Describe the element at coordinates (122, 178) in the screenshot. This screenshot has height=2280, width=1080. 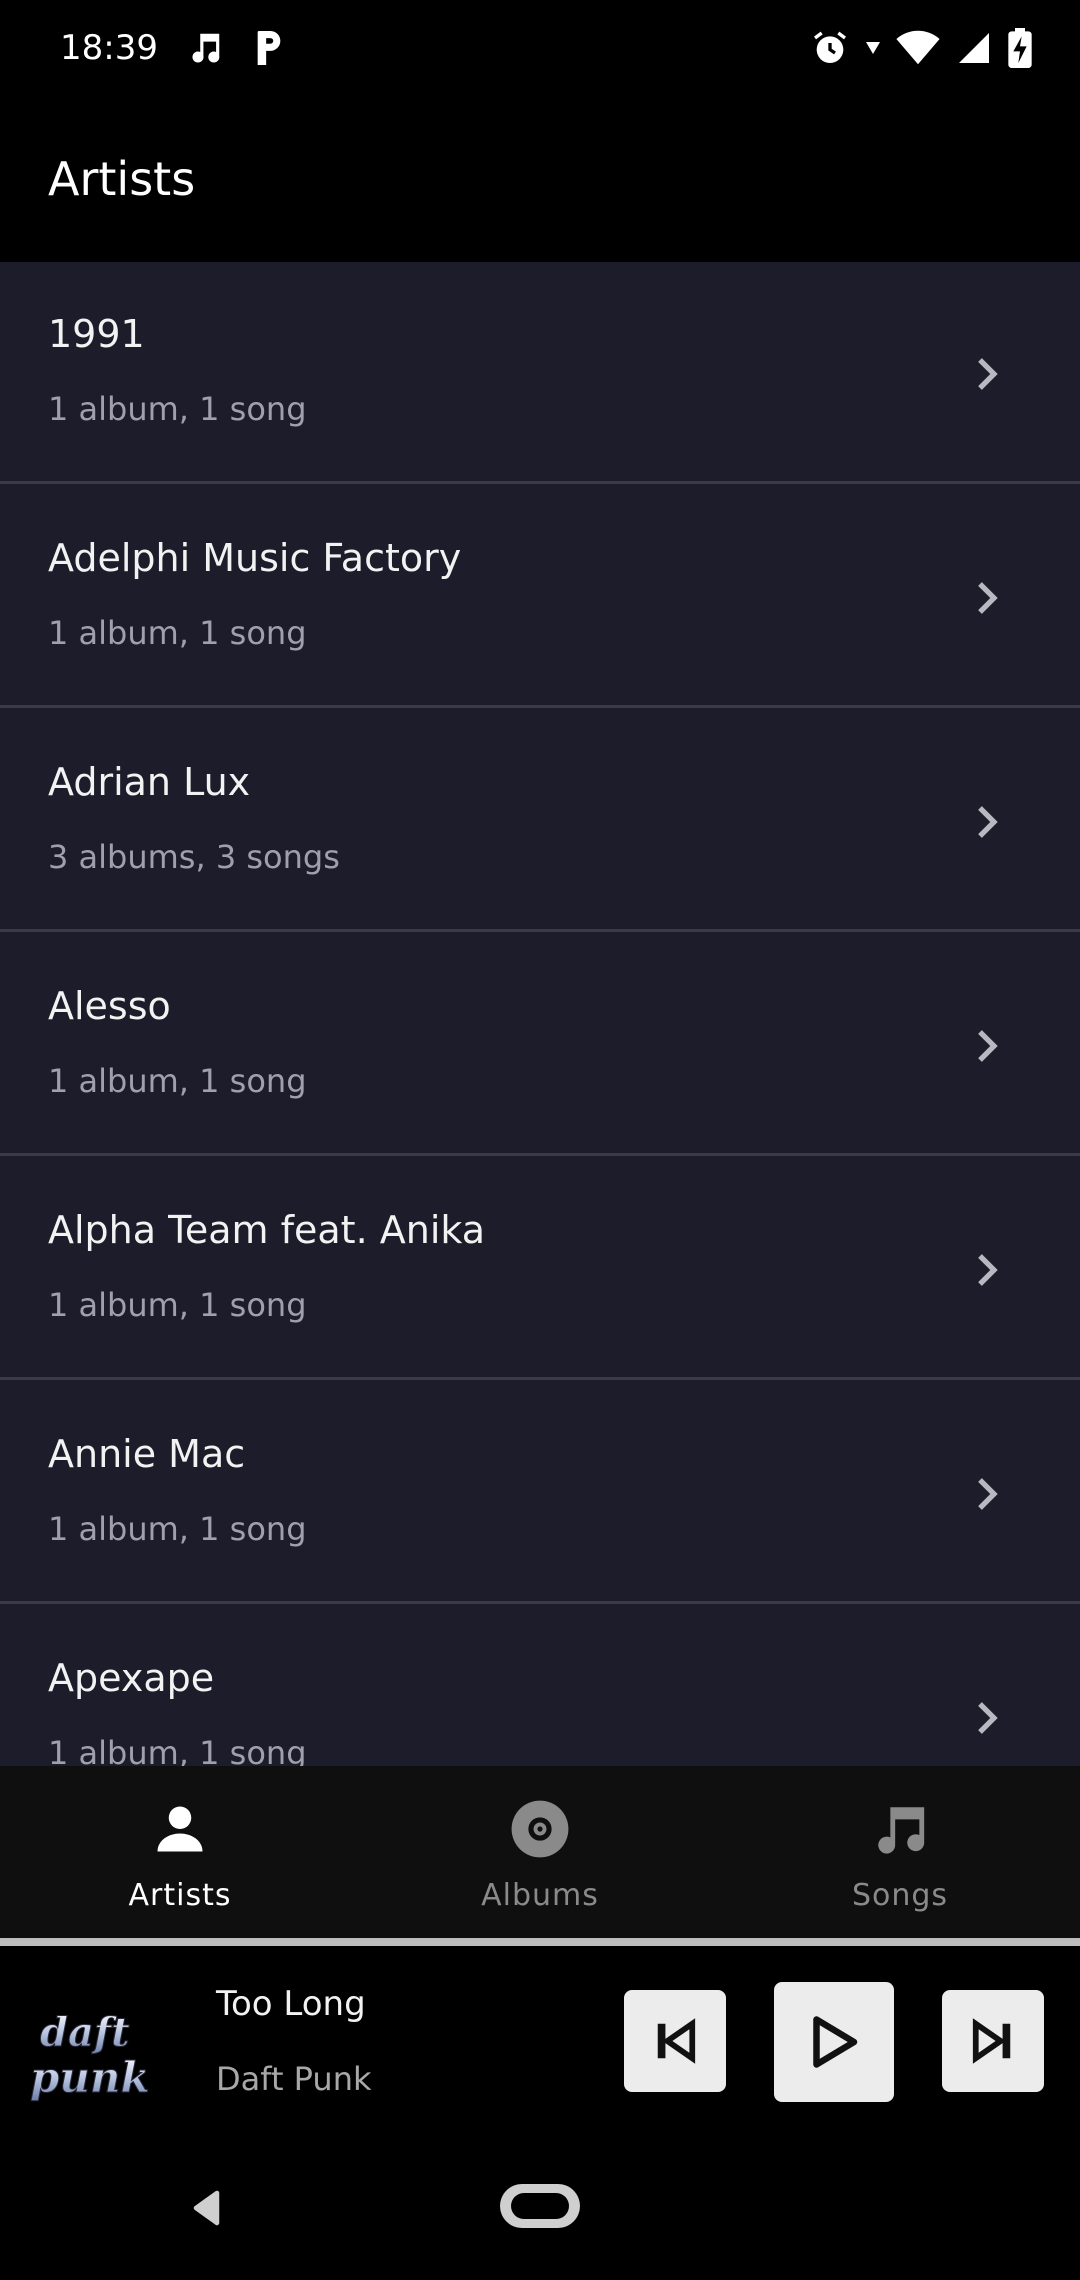
I see `page-title: Artists` at that location.